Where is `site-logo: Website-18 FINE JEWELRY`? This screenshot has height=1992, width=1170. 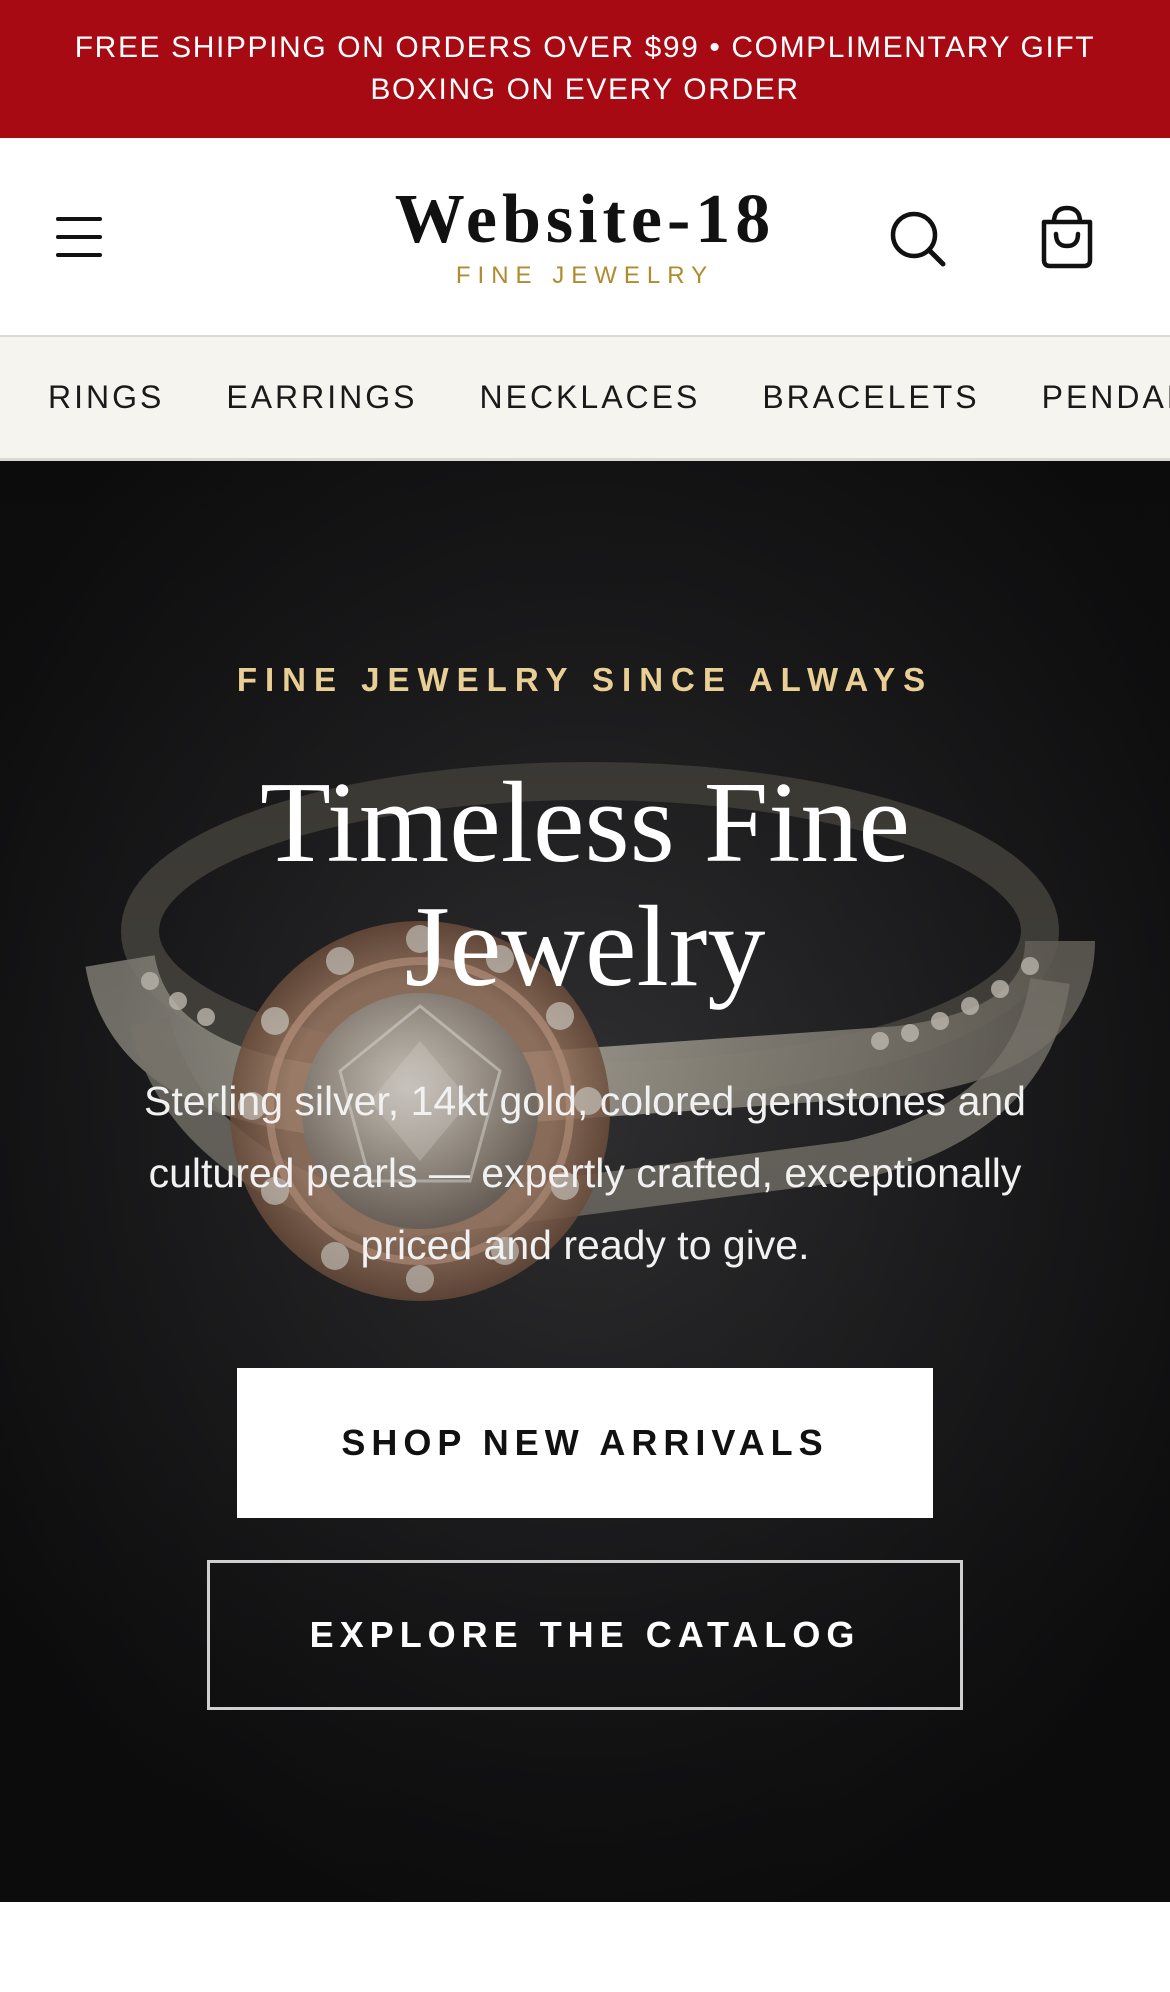 site-logo: Website-18 FINE JEWELRY is located at coordinates (585, 235).